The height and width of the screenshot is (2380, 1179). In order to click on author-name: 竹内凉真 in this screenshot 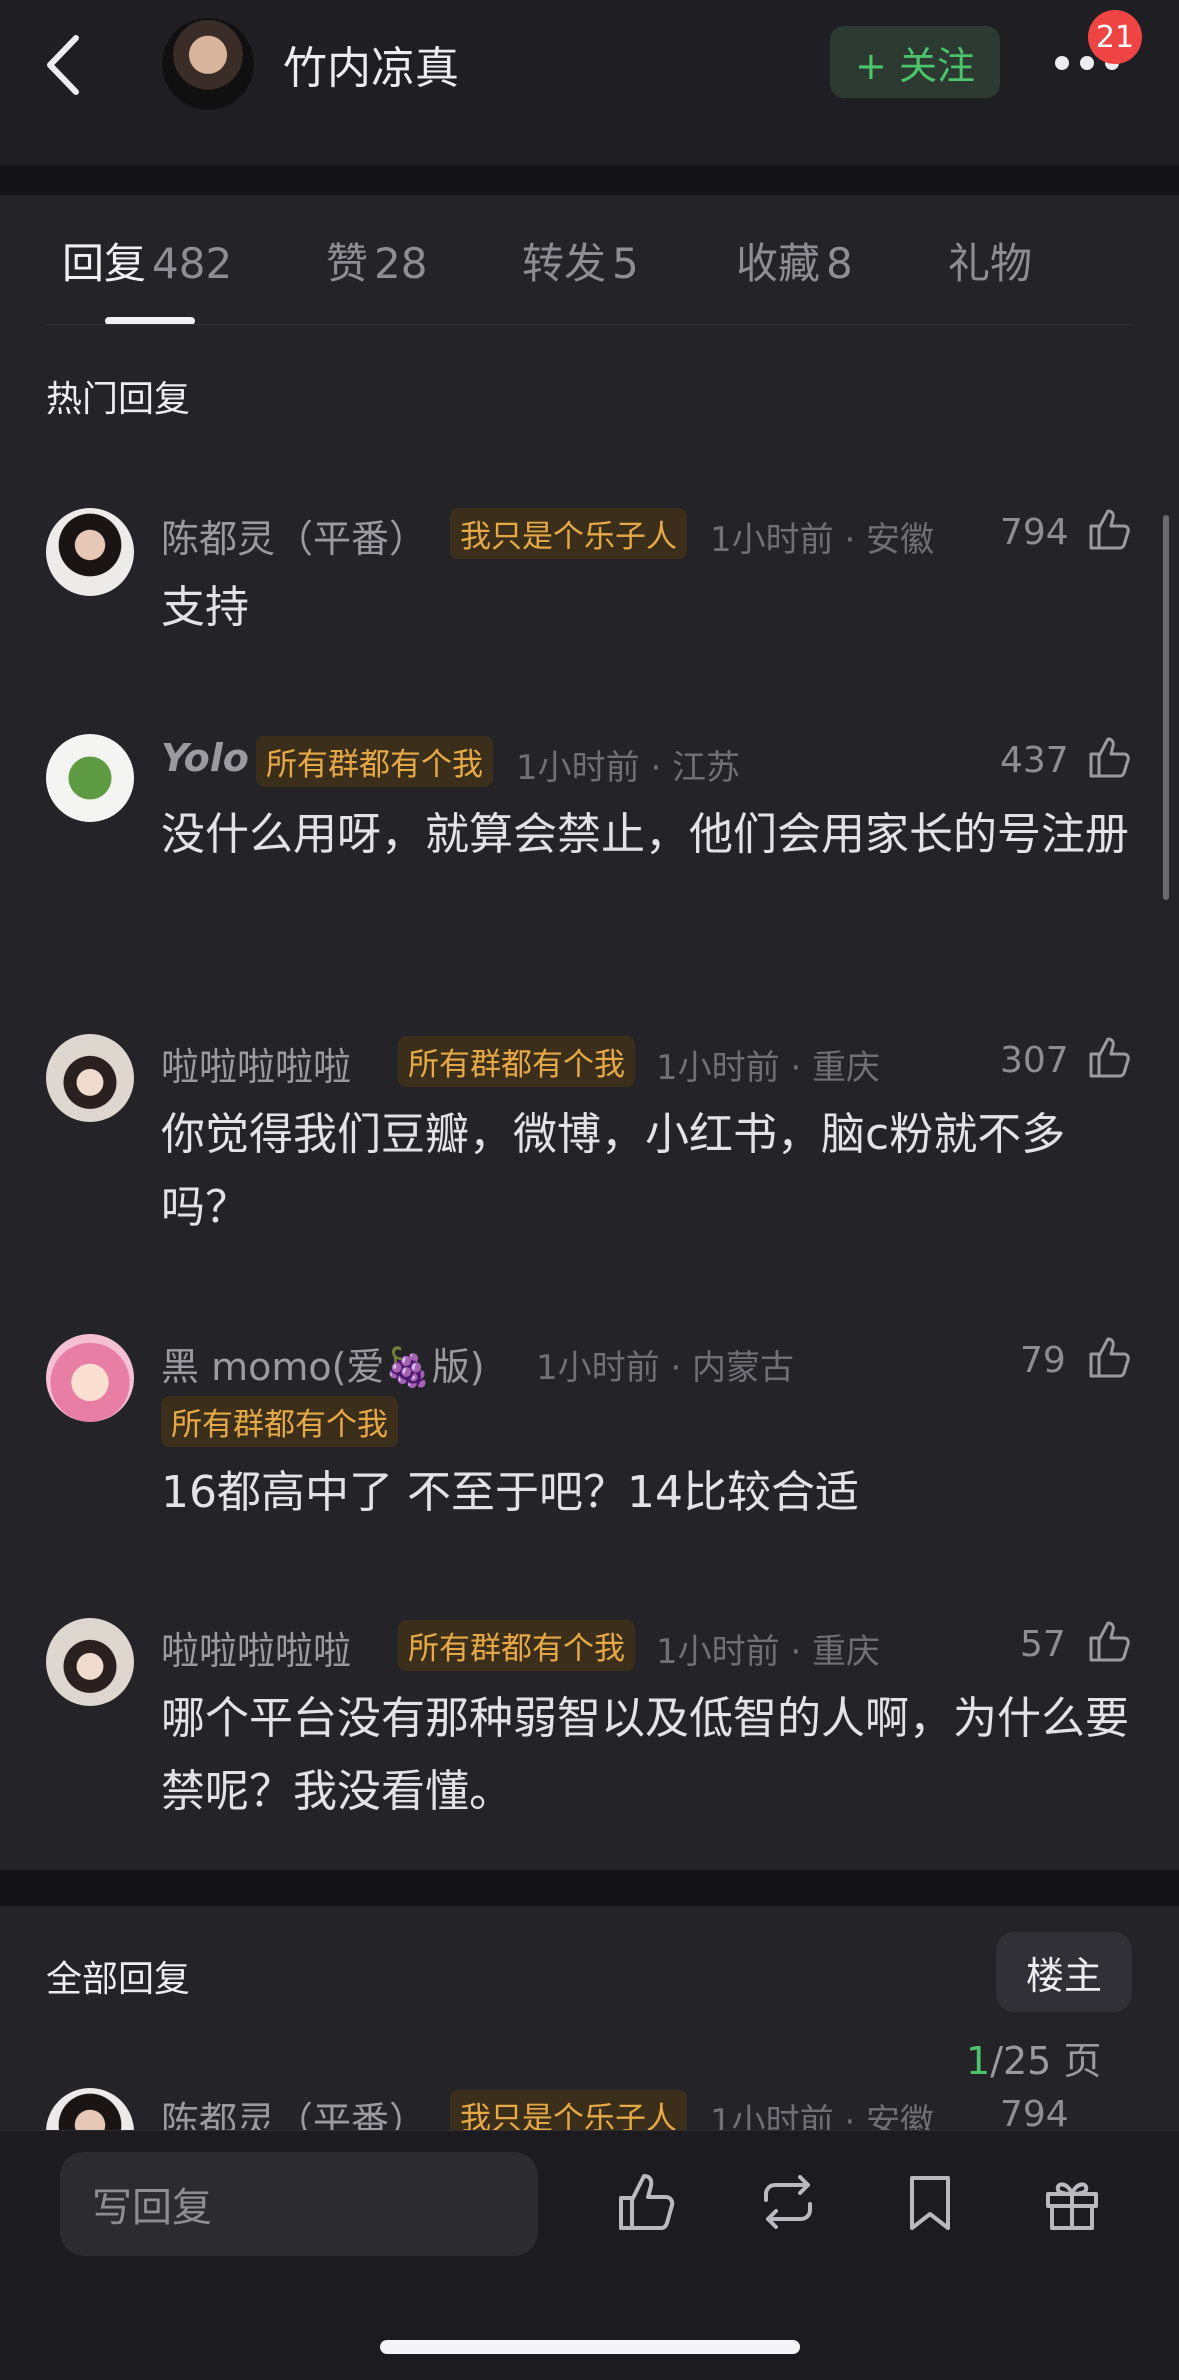, I will do `click(371, 64)`.